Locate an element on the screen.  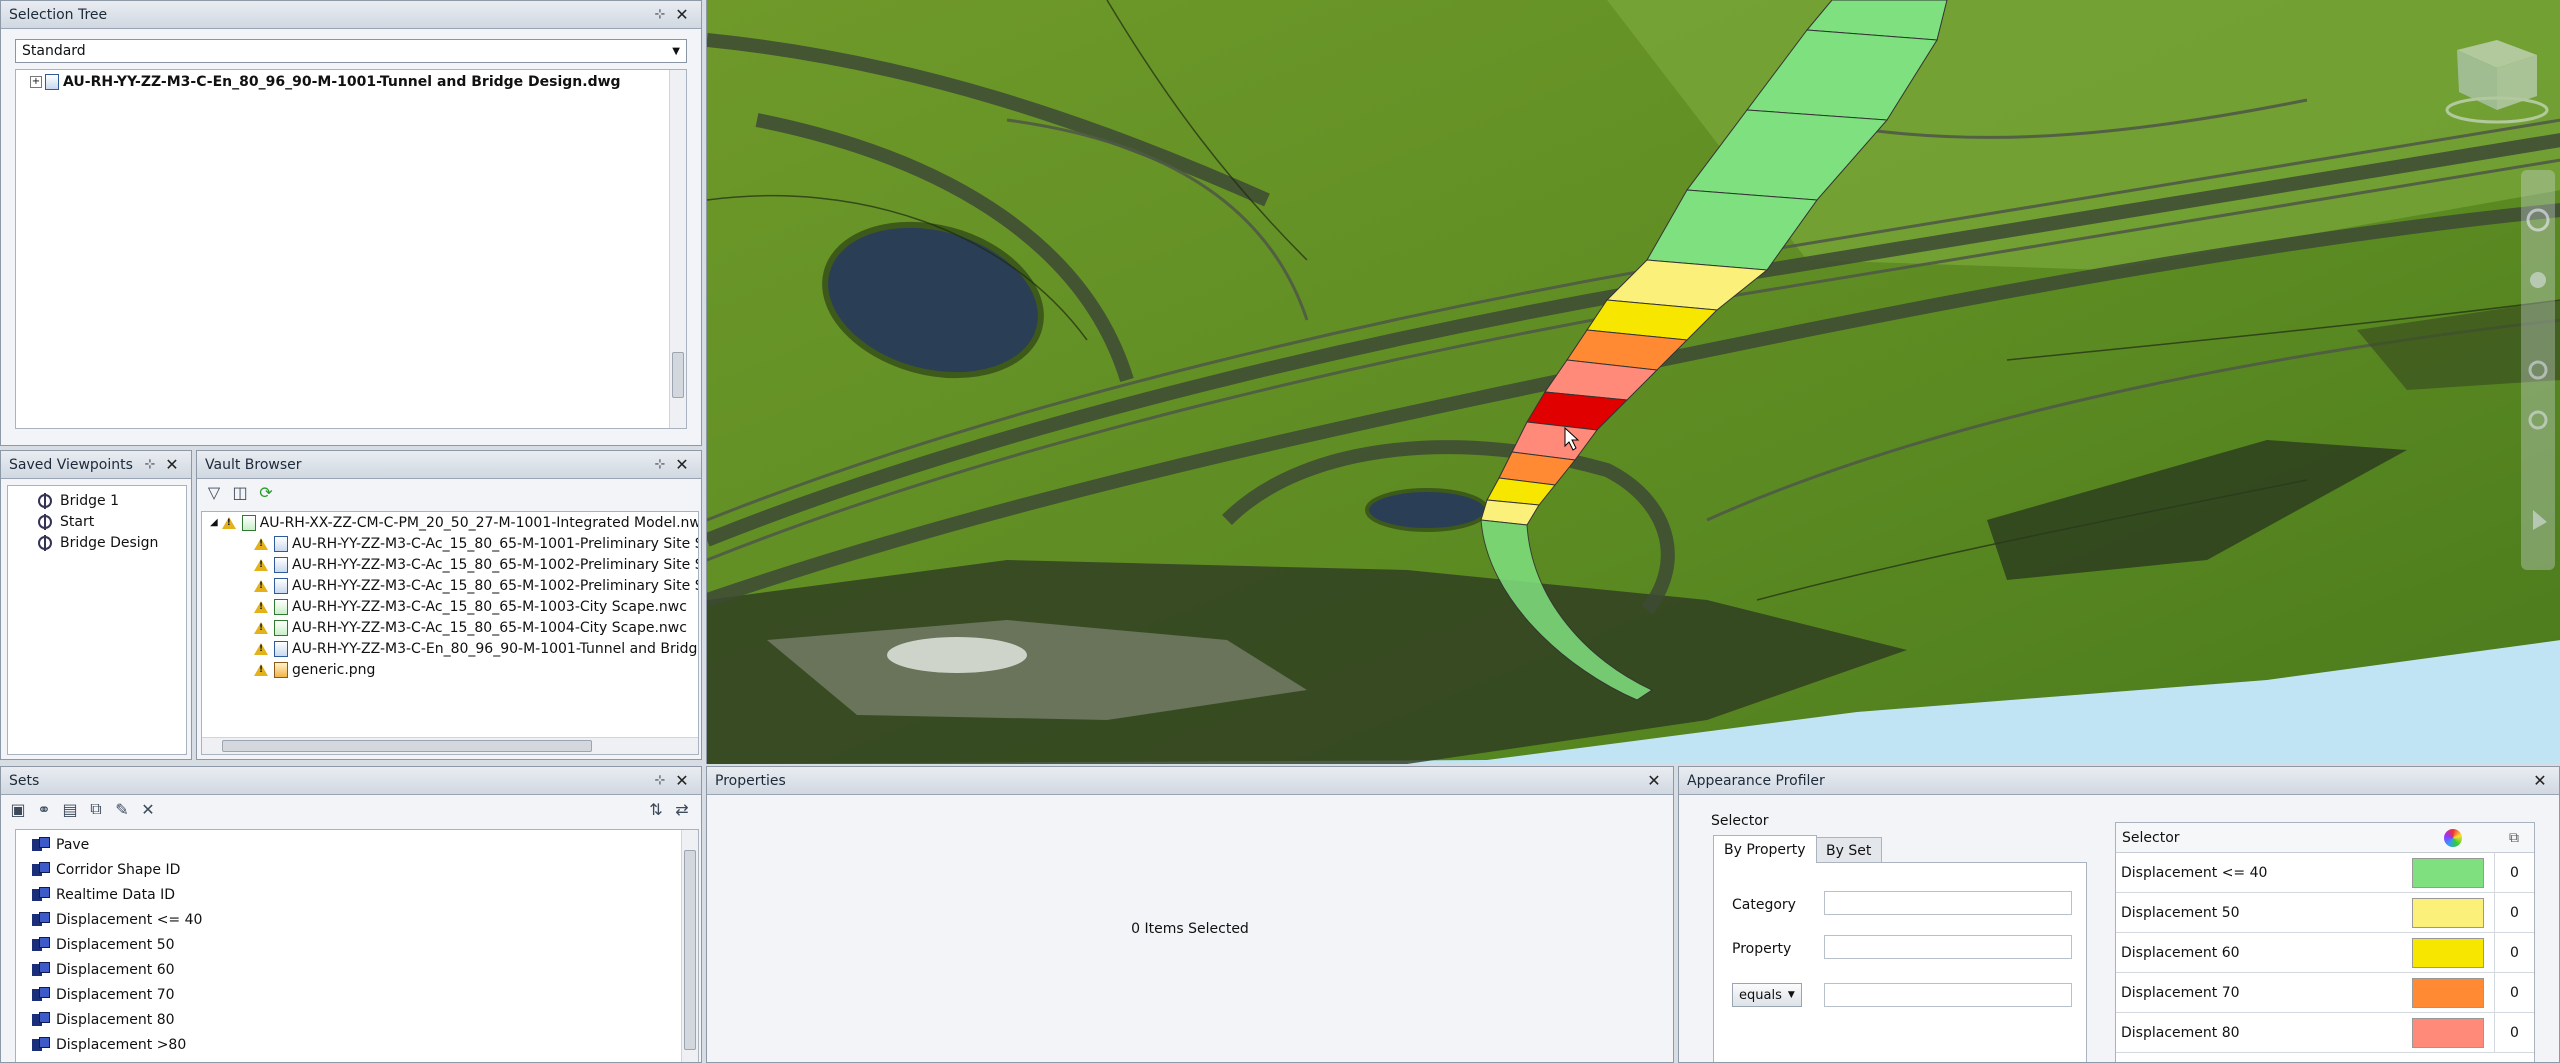
property-field is located at coordinates (1948, 947).